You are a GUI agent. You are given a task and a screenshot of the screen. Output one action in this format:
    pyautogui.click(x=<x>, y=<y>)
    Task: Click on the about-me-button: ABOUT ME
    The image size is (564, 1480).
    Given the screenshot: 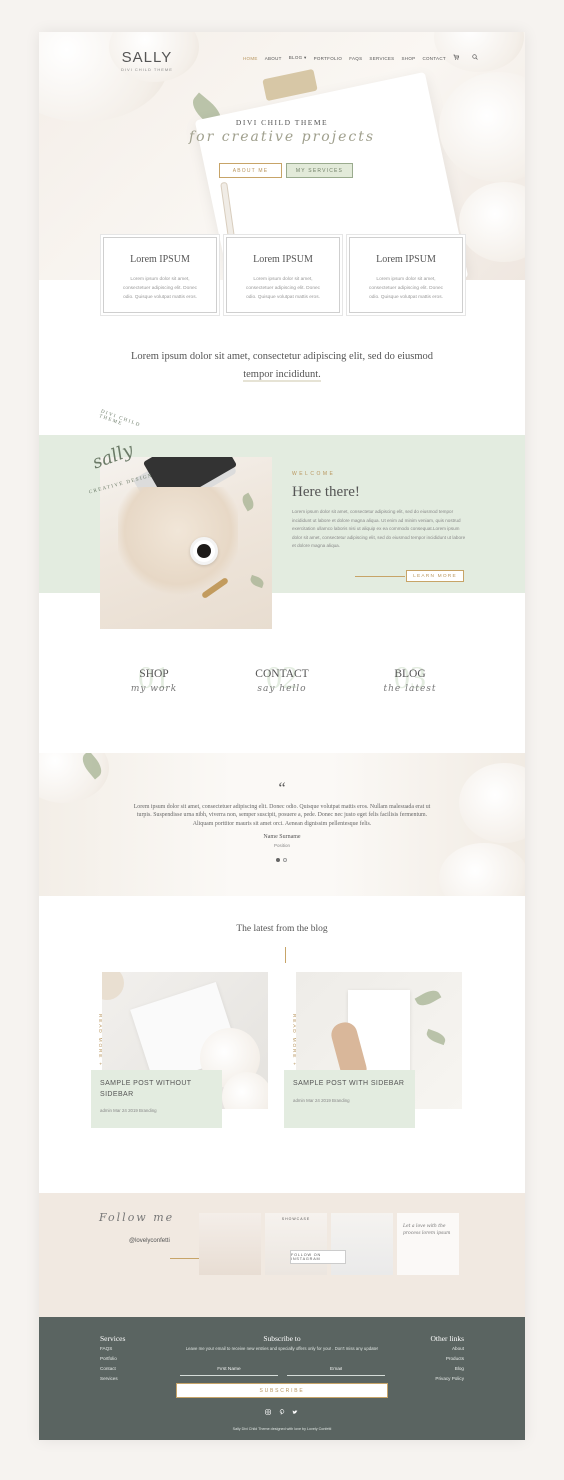 What is the action you would take?
    pyautogui.click(x=250, y=170)
    